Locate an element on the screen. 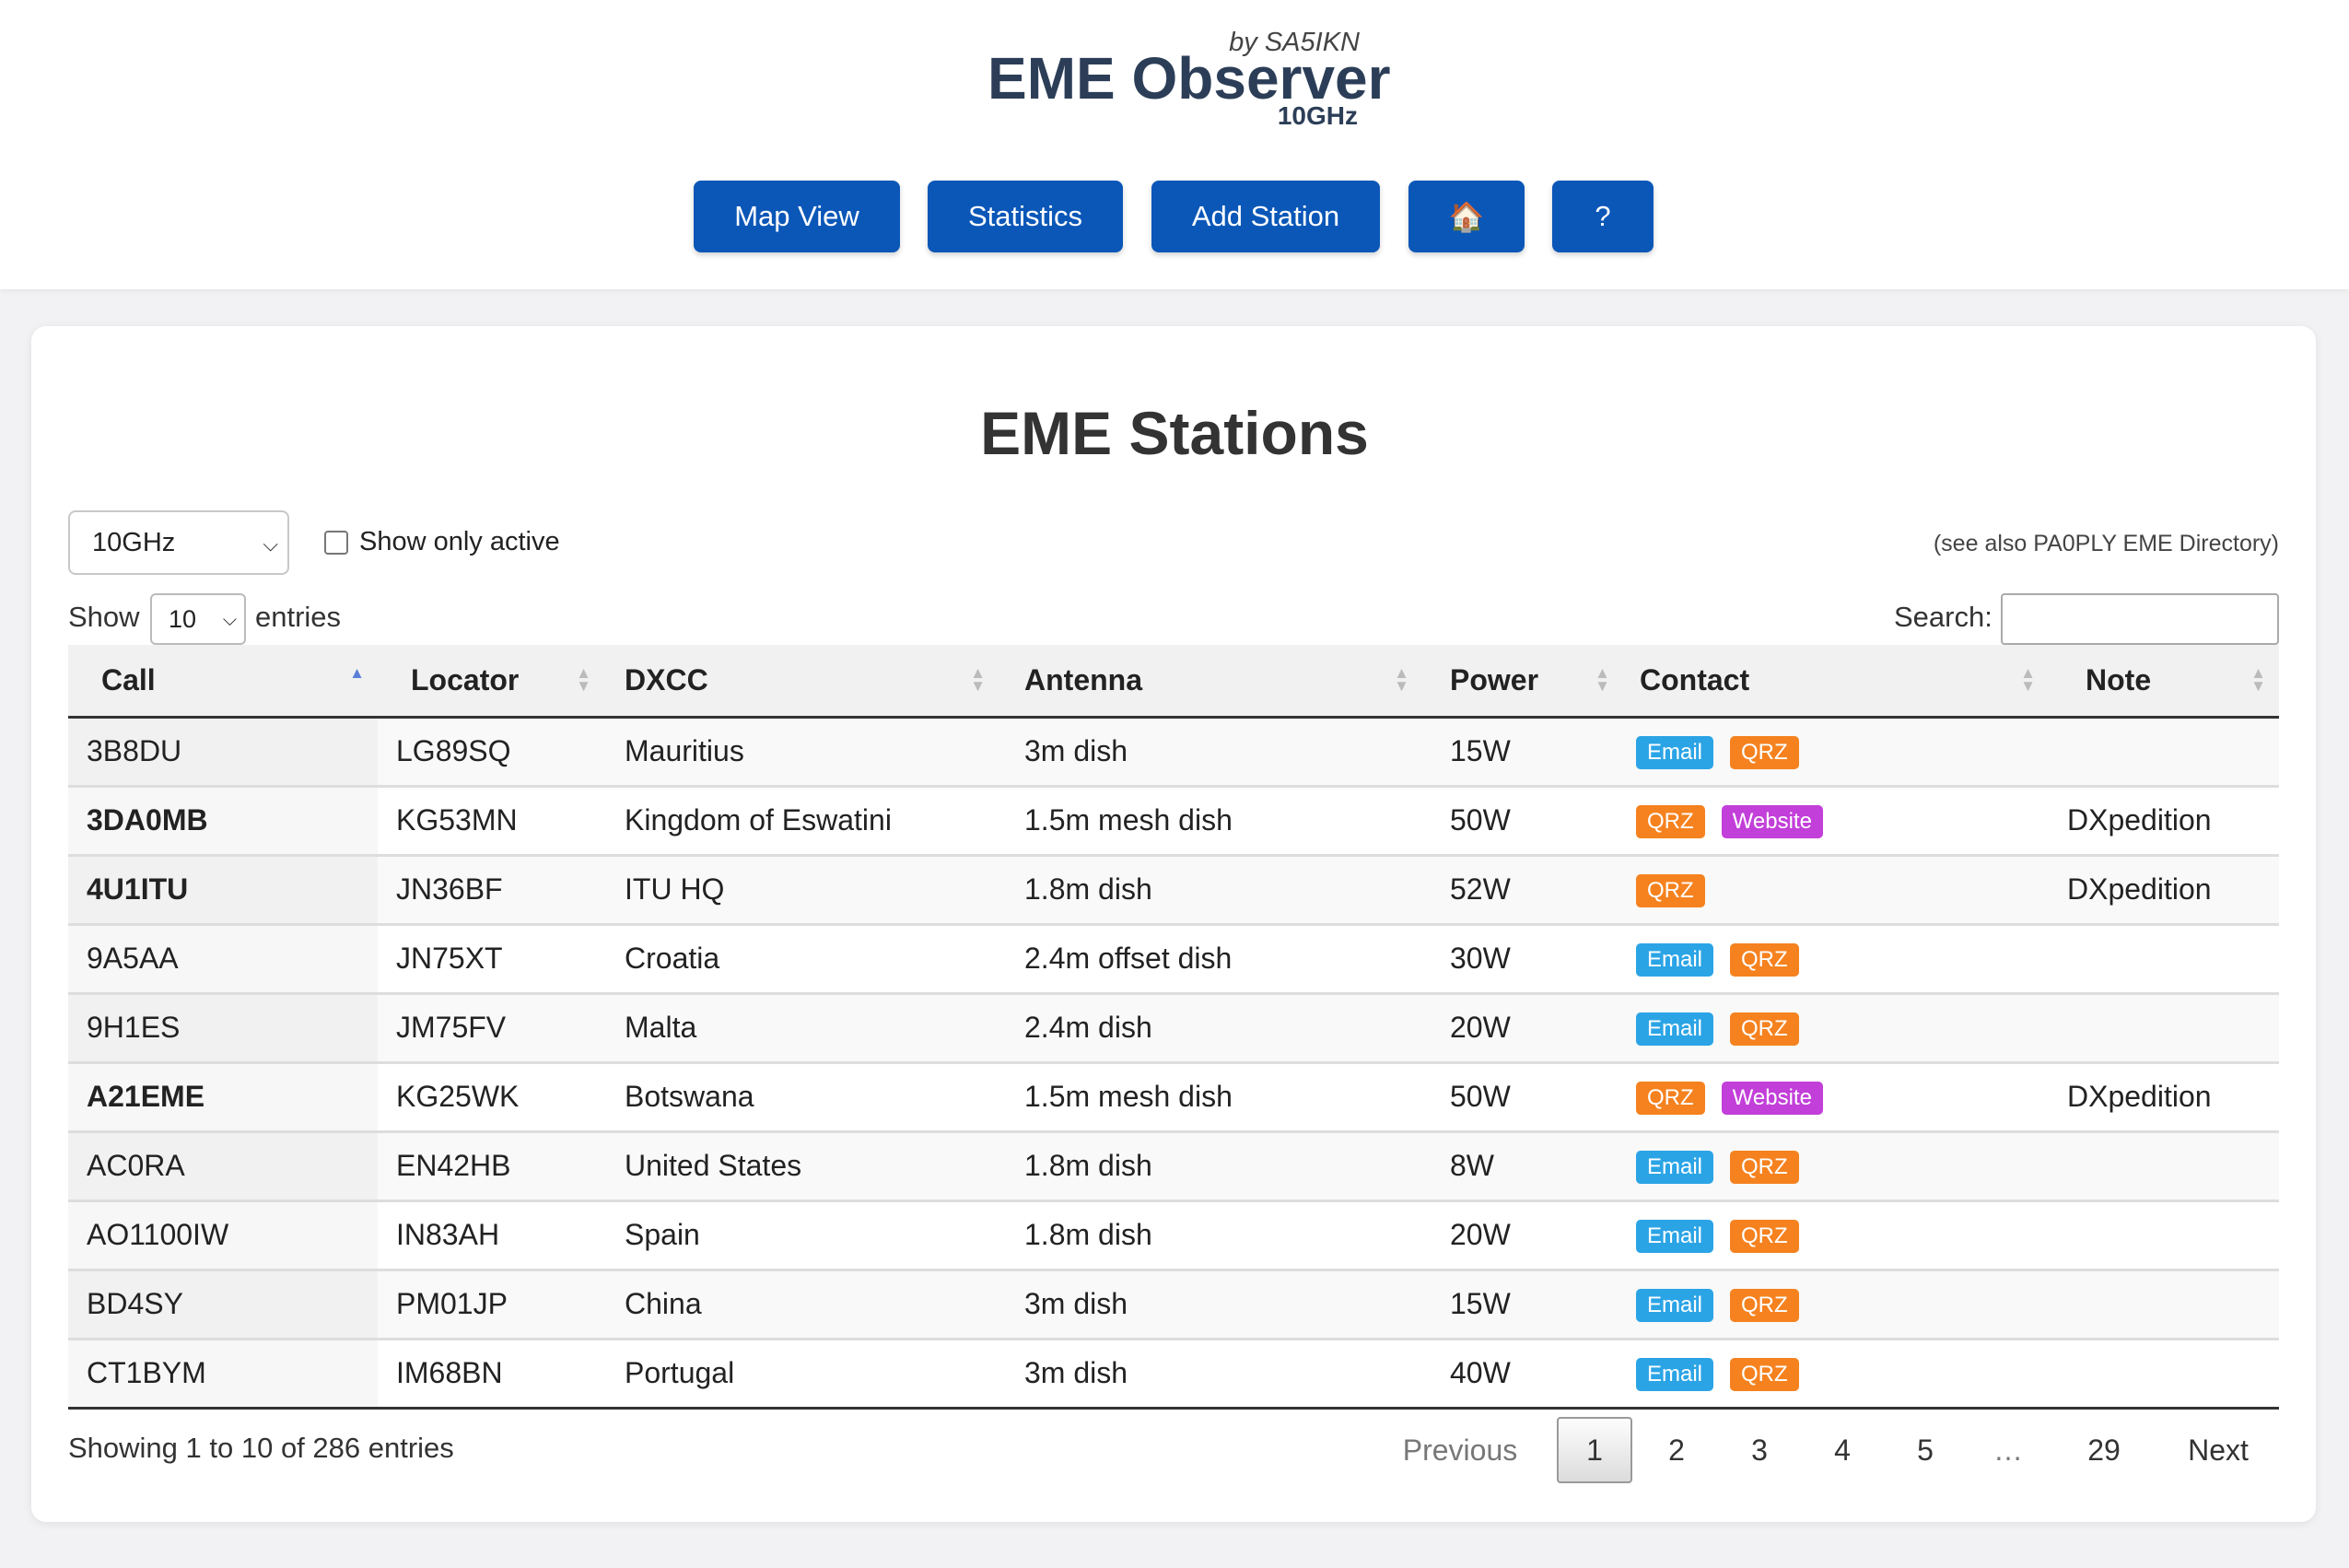 Image resolution: width=2349 pixels, height=1568 pixels. power-cell: 40W is located at coordinates (1522, 1374).